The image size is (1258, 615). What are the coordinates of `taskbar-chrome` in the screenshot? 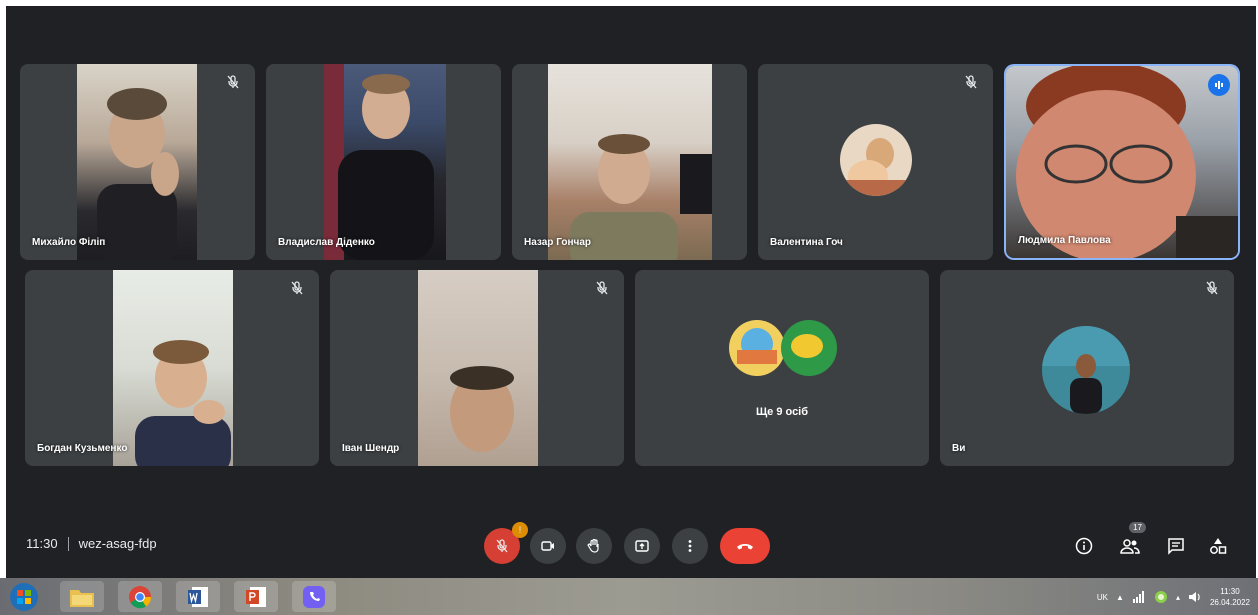 It's located at (140, 596).